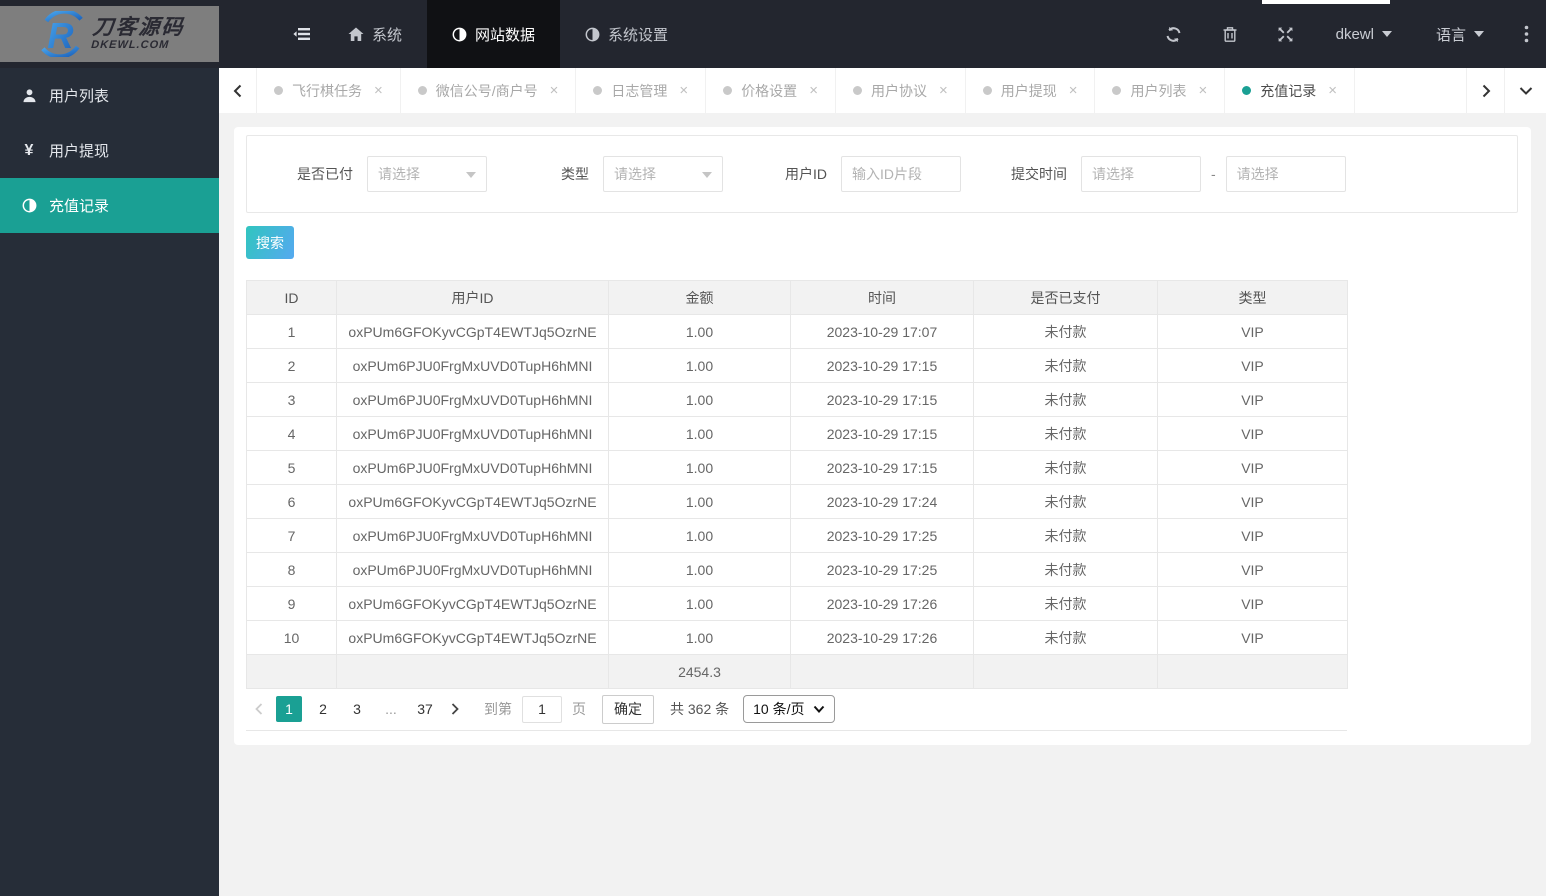 The width and height of the screenshot is (1546, 896). I want to click on user-id-input, so click(901, 174).